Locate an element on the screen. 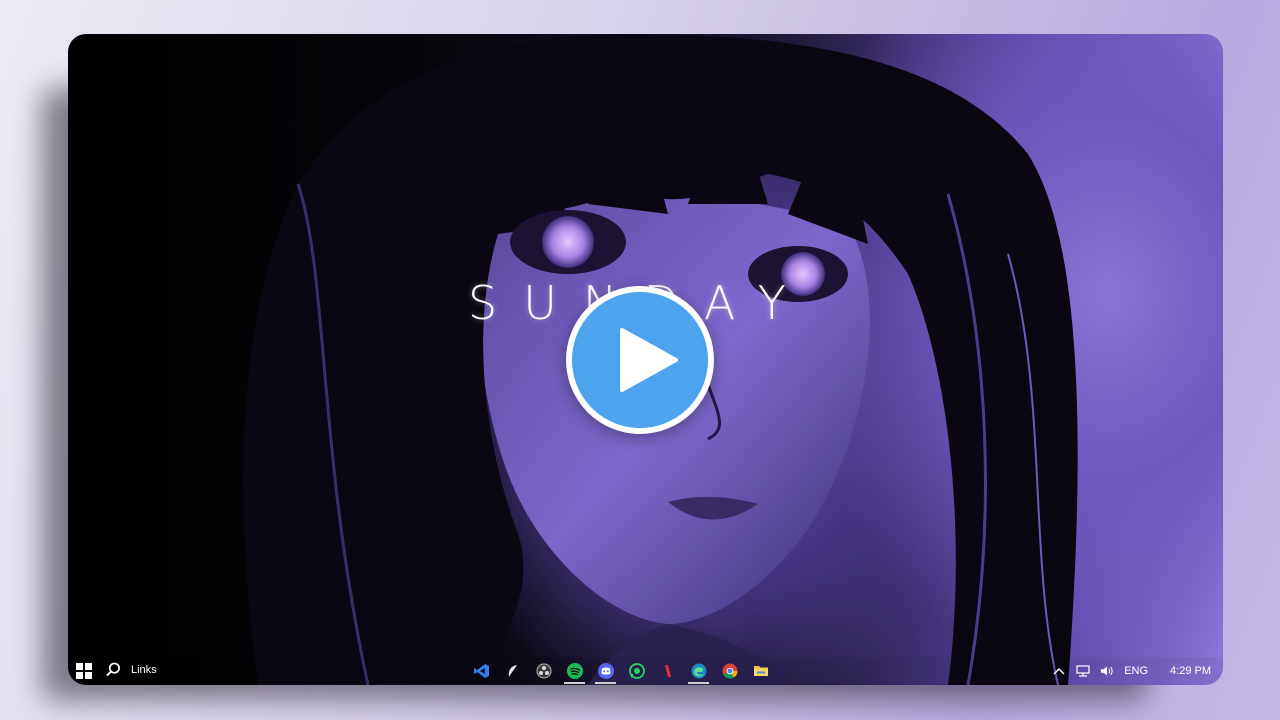 The height and width of the screenshot is (720, 1280). discord-icon is located at coordinates (605, 671).